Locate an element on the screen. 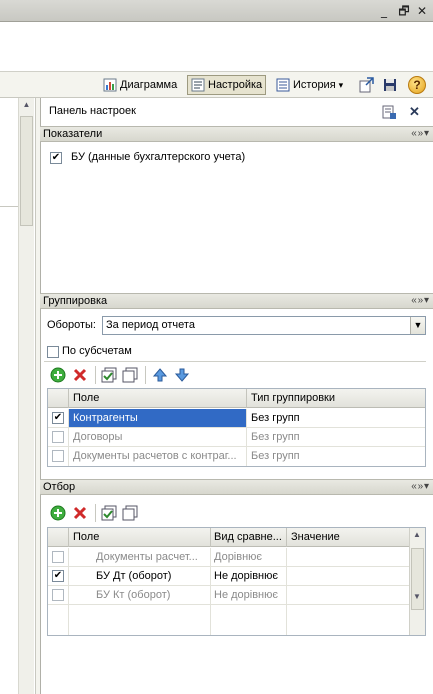 The width and height of the screenshot is (433, 694). turnovers-value: За период отчета is located at coordinates (150, 325).